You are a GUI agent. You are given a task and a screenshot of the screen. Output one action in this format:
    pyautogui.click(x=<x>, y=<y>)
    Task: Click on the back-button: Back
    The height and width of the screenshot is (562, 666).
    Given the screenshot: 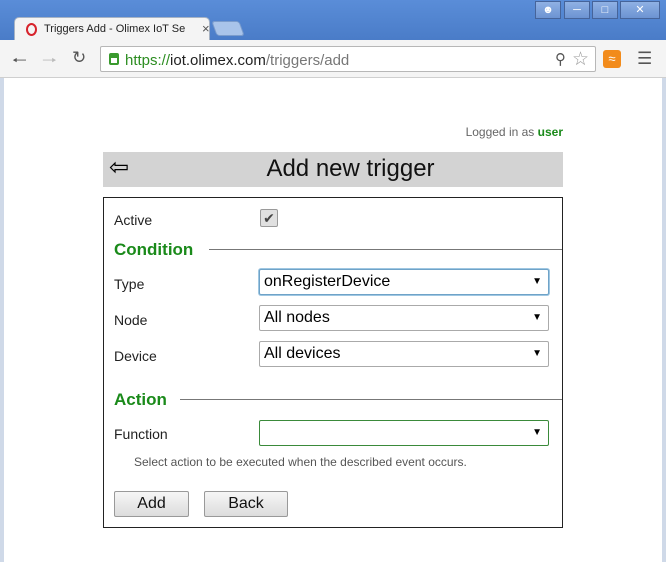 What is the action you would take?
    pyautogui.click(x=246, y=504)
    